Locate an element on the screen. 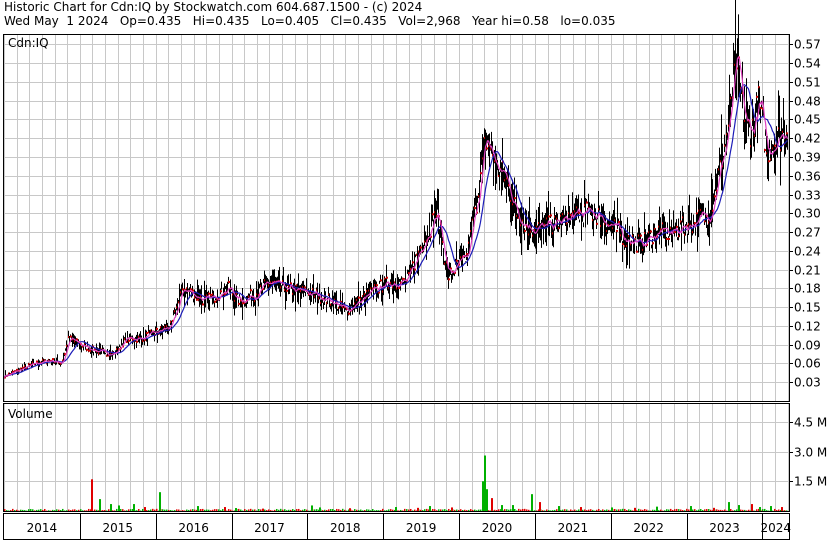  price-y-tick-label: 0.39 is located at coordinates (807, 158).